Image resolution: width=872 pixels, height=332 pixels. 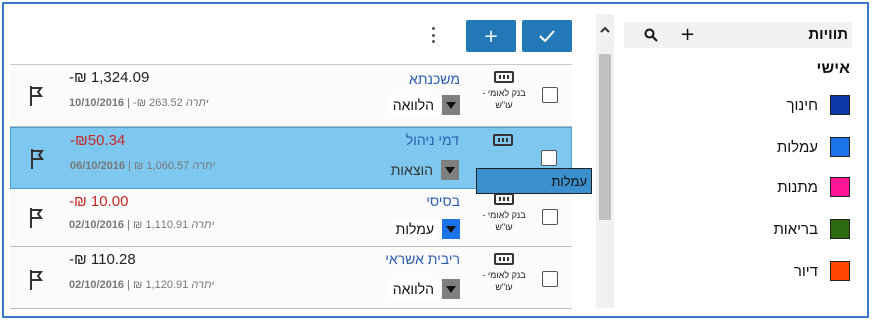 I want to click on transaction-date: 10/10/2016, so click(x=97, y=103).